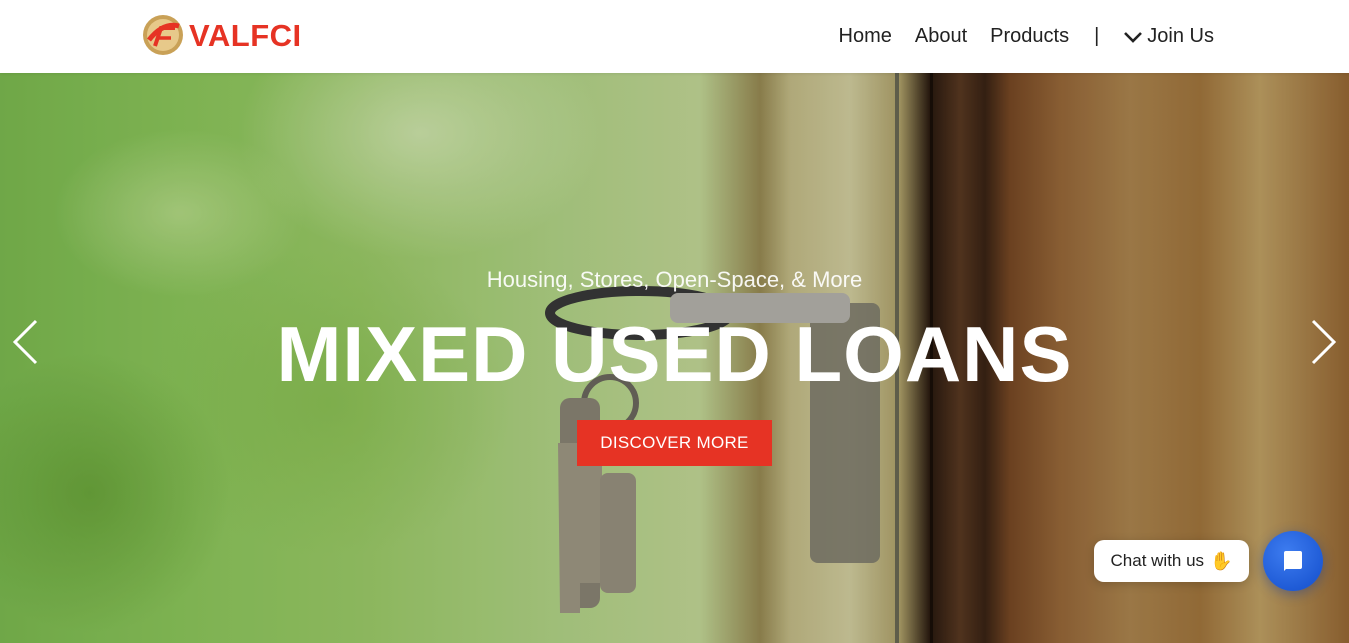 The width and height of the screenshot is (1349, 643). Describe the element at coordinates (1180, 36) in the screenshot. I see `nav-join-label: Join Us` at that location.